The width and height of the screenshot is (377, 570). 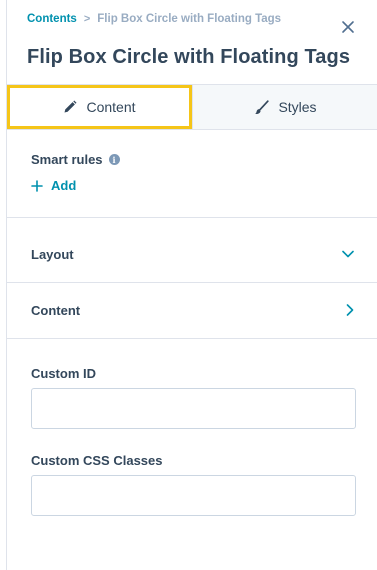 I want to click on section-layout-toggle: Layout, so click(x=192, y=254).